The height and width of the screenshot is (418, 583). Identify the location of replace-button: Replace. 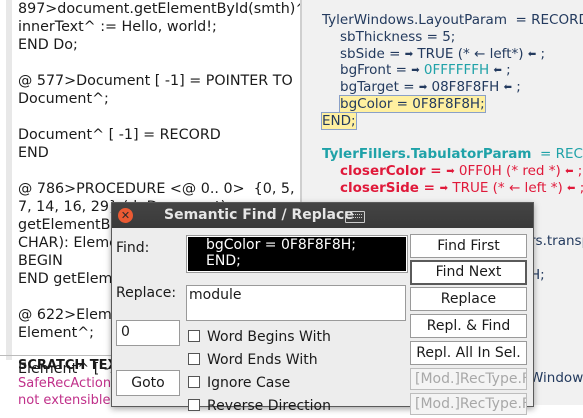
(468, 299).